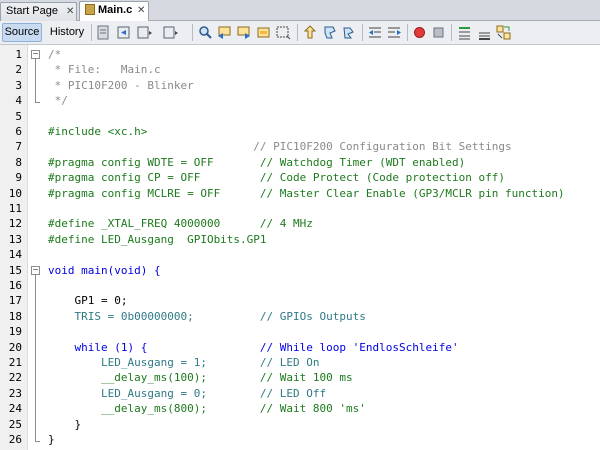 The height and width of the screenshot is (450, 600). Describe the element at coordinates (18, 70) in the screenshot. I see `line-number: 2` at that location.